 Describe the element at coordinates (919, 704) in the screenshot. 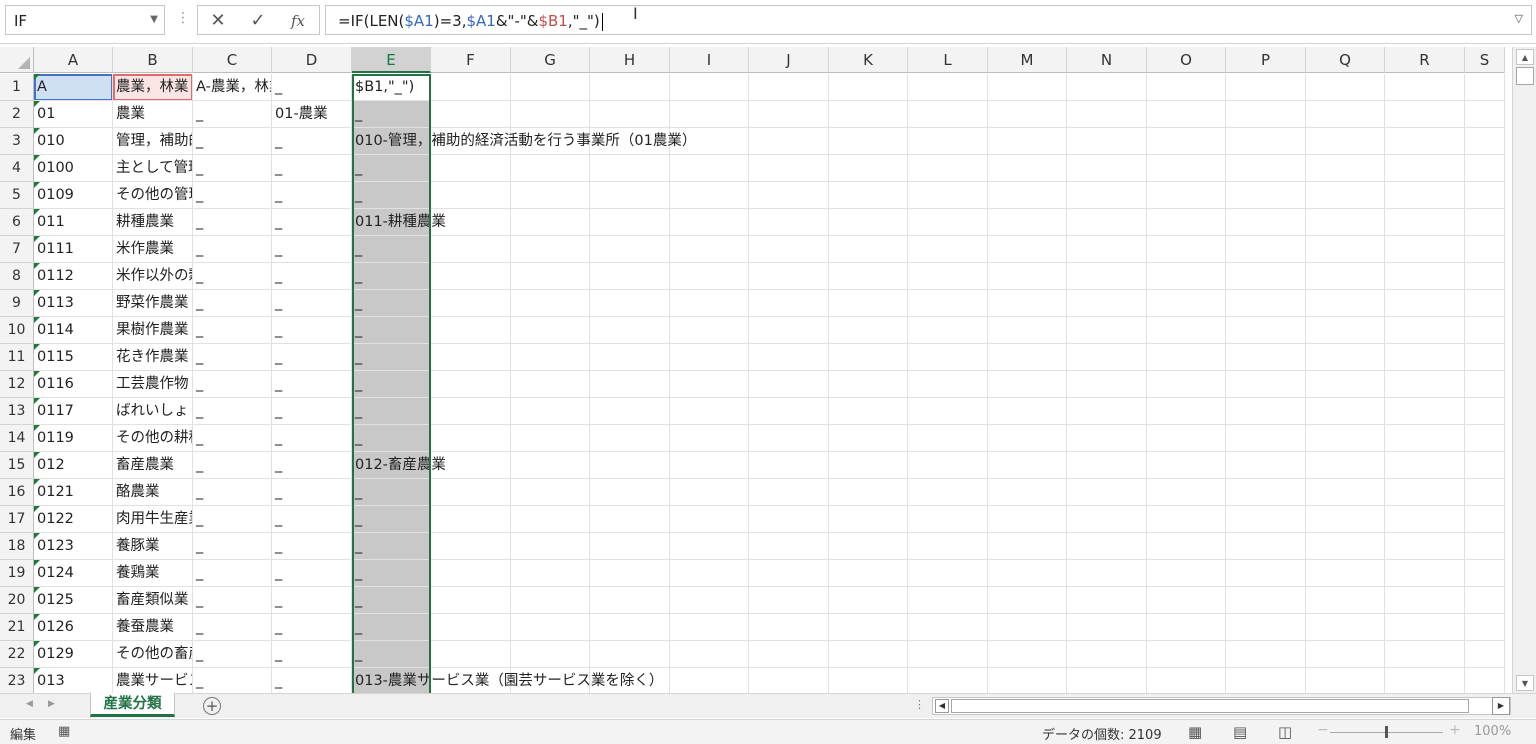

I see `tab-split-handle: ⋮` at that location.